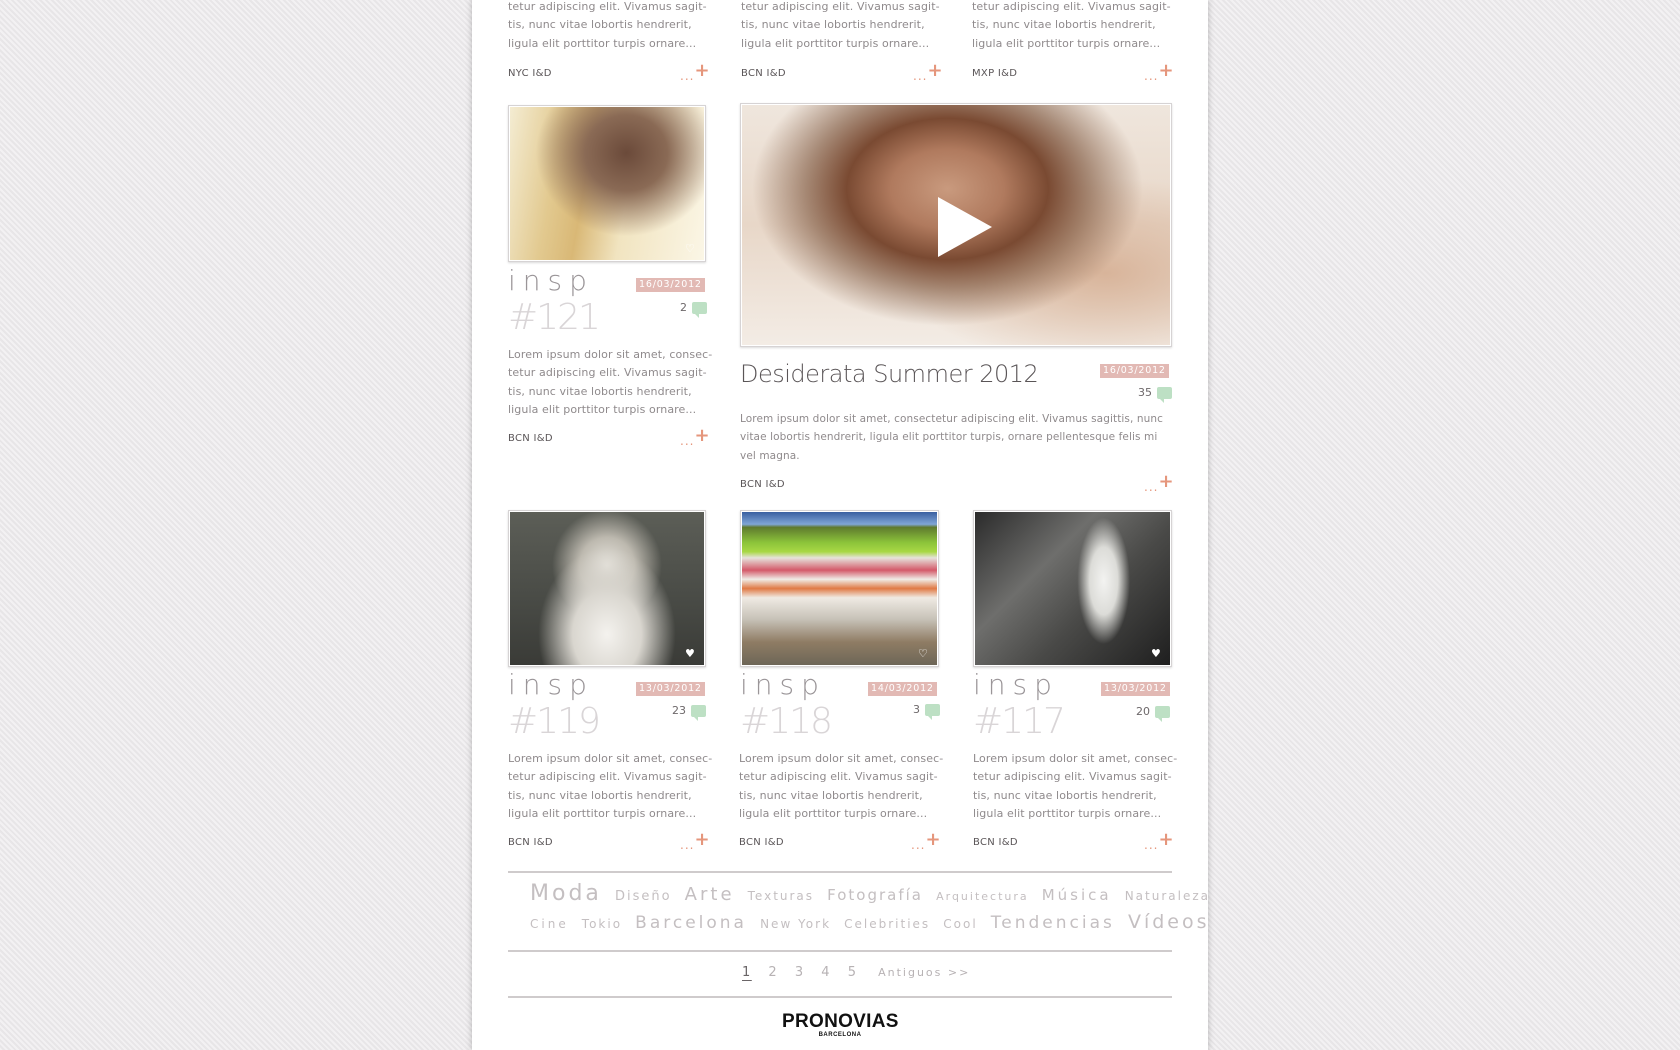 The height and width of the screenshot is (1050, 1680). What do you see at coordinates (840, 1021) in the screenshot?
I see `brand-name: PRONOVIAS` at bounding box center [840, 1021].